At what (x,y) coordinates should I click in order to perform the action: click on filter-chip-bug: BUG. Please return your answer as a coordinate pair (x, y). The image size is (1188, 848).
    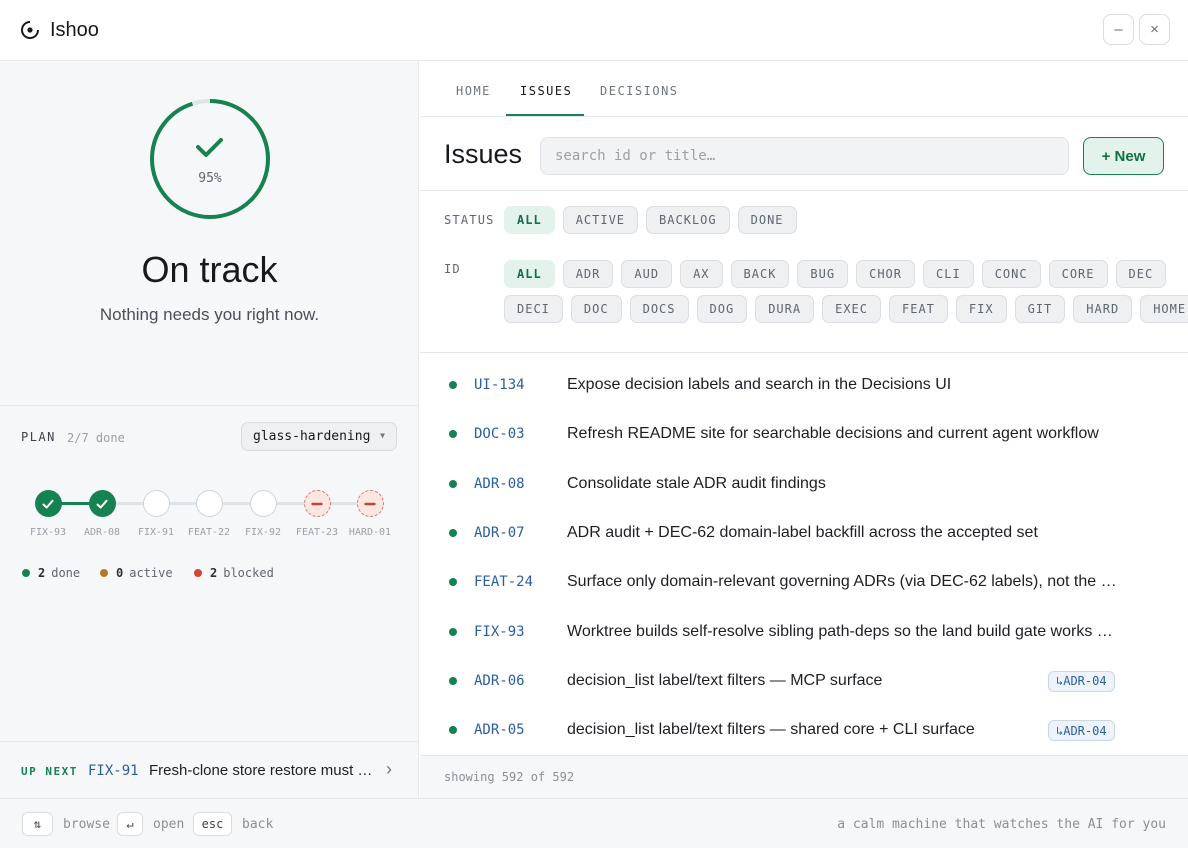
    Looking at the image, I should click on (823, 274).